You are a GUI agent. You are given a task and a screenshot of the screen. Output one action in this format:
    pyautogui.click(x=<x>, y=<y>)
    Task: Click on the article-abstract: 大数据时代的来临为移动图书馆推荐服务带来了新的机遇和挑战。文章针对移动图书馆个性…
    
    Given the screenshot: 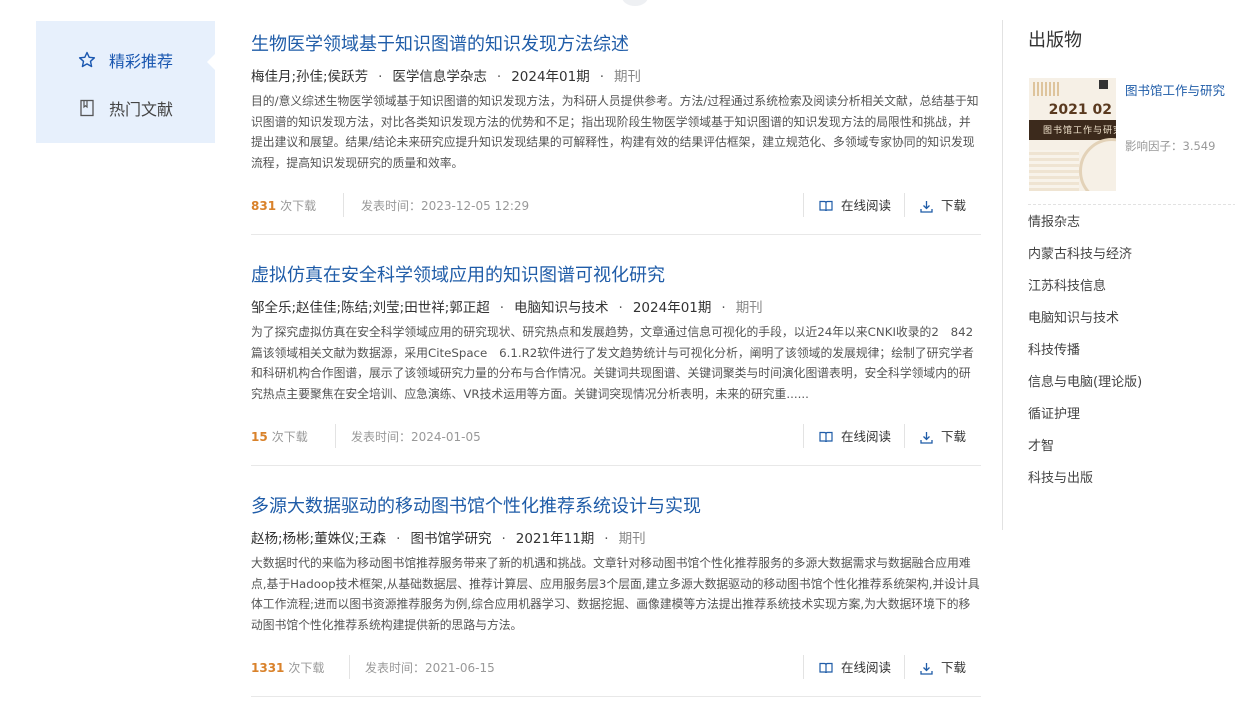 What is the action you would take?
    pyautogui.click(x=615, y=594)
    